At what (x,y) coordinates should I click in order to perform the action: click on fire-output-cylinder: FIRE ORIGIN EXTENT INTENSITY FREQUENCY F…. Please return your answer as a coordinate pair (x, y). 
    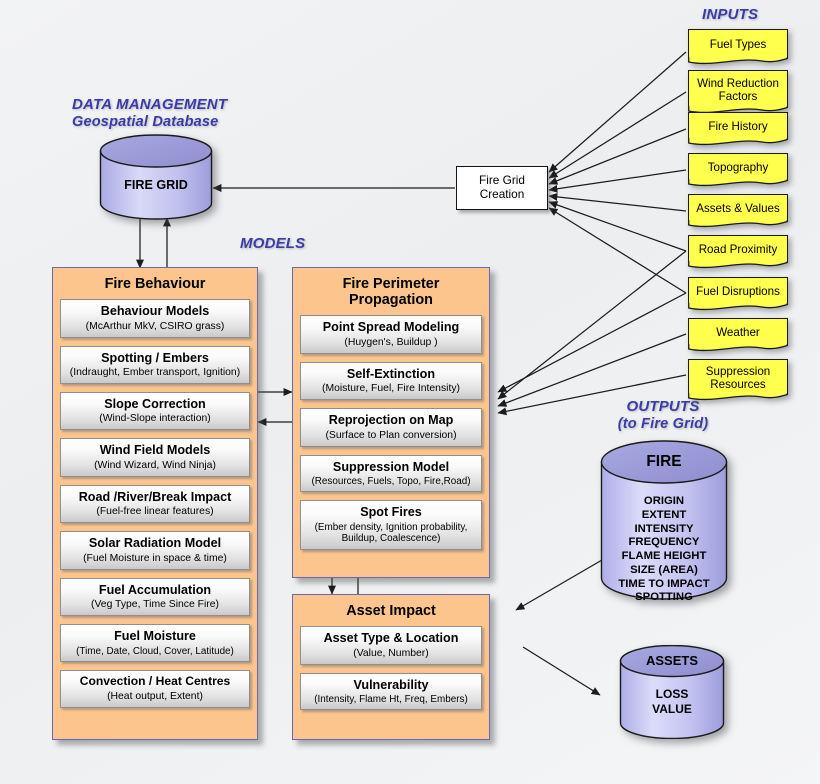
    Looking at the image, I should click on (664, 521).